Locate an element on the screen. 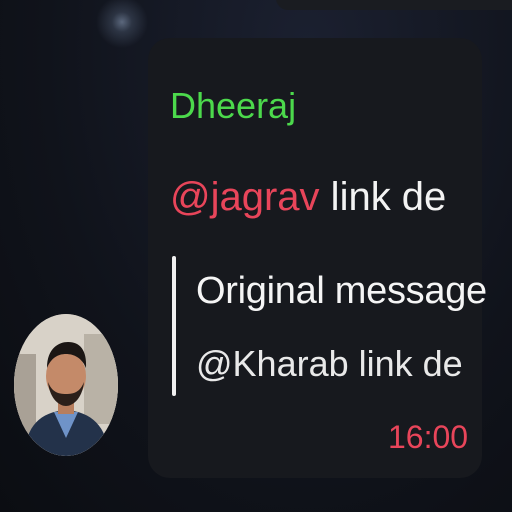 The width and height of the screenshot is (512, 512). reply-quote-bar is located at coordinates (174, 326).